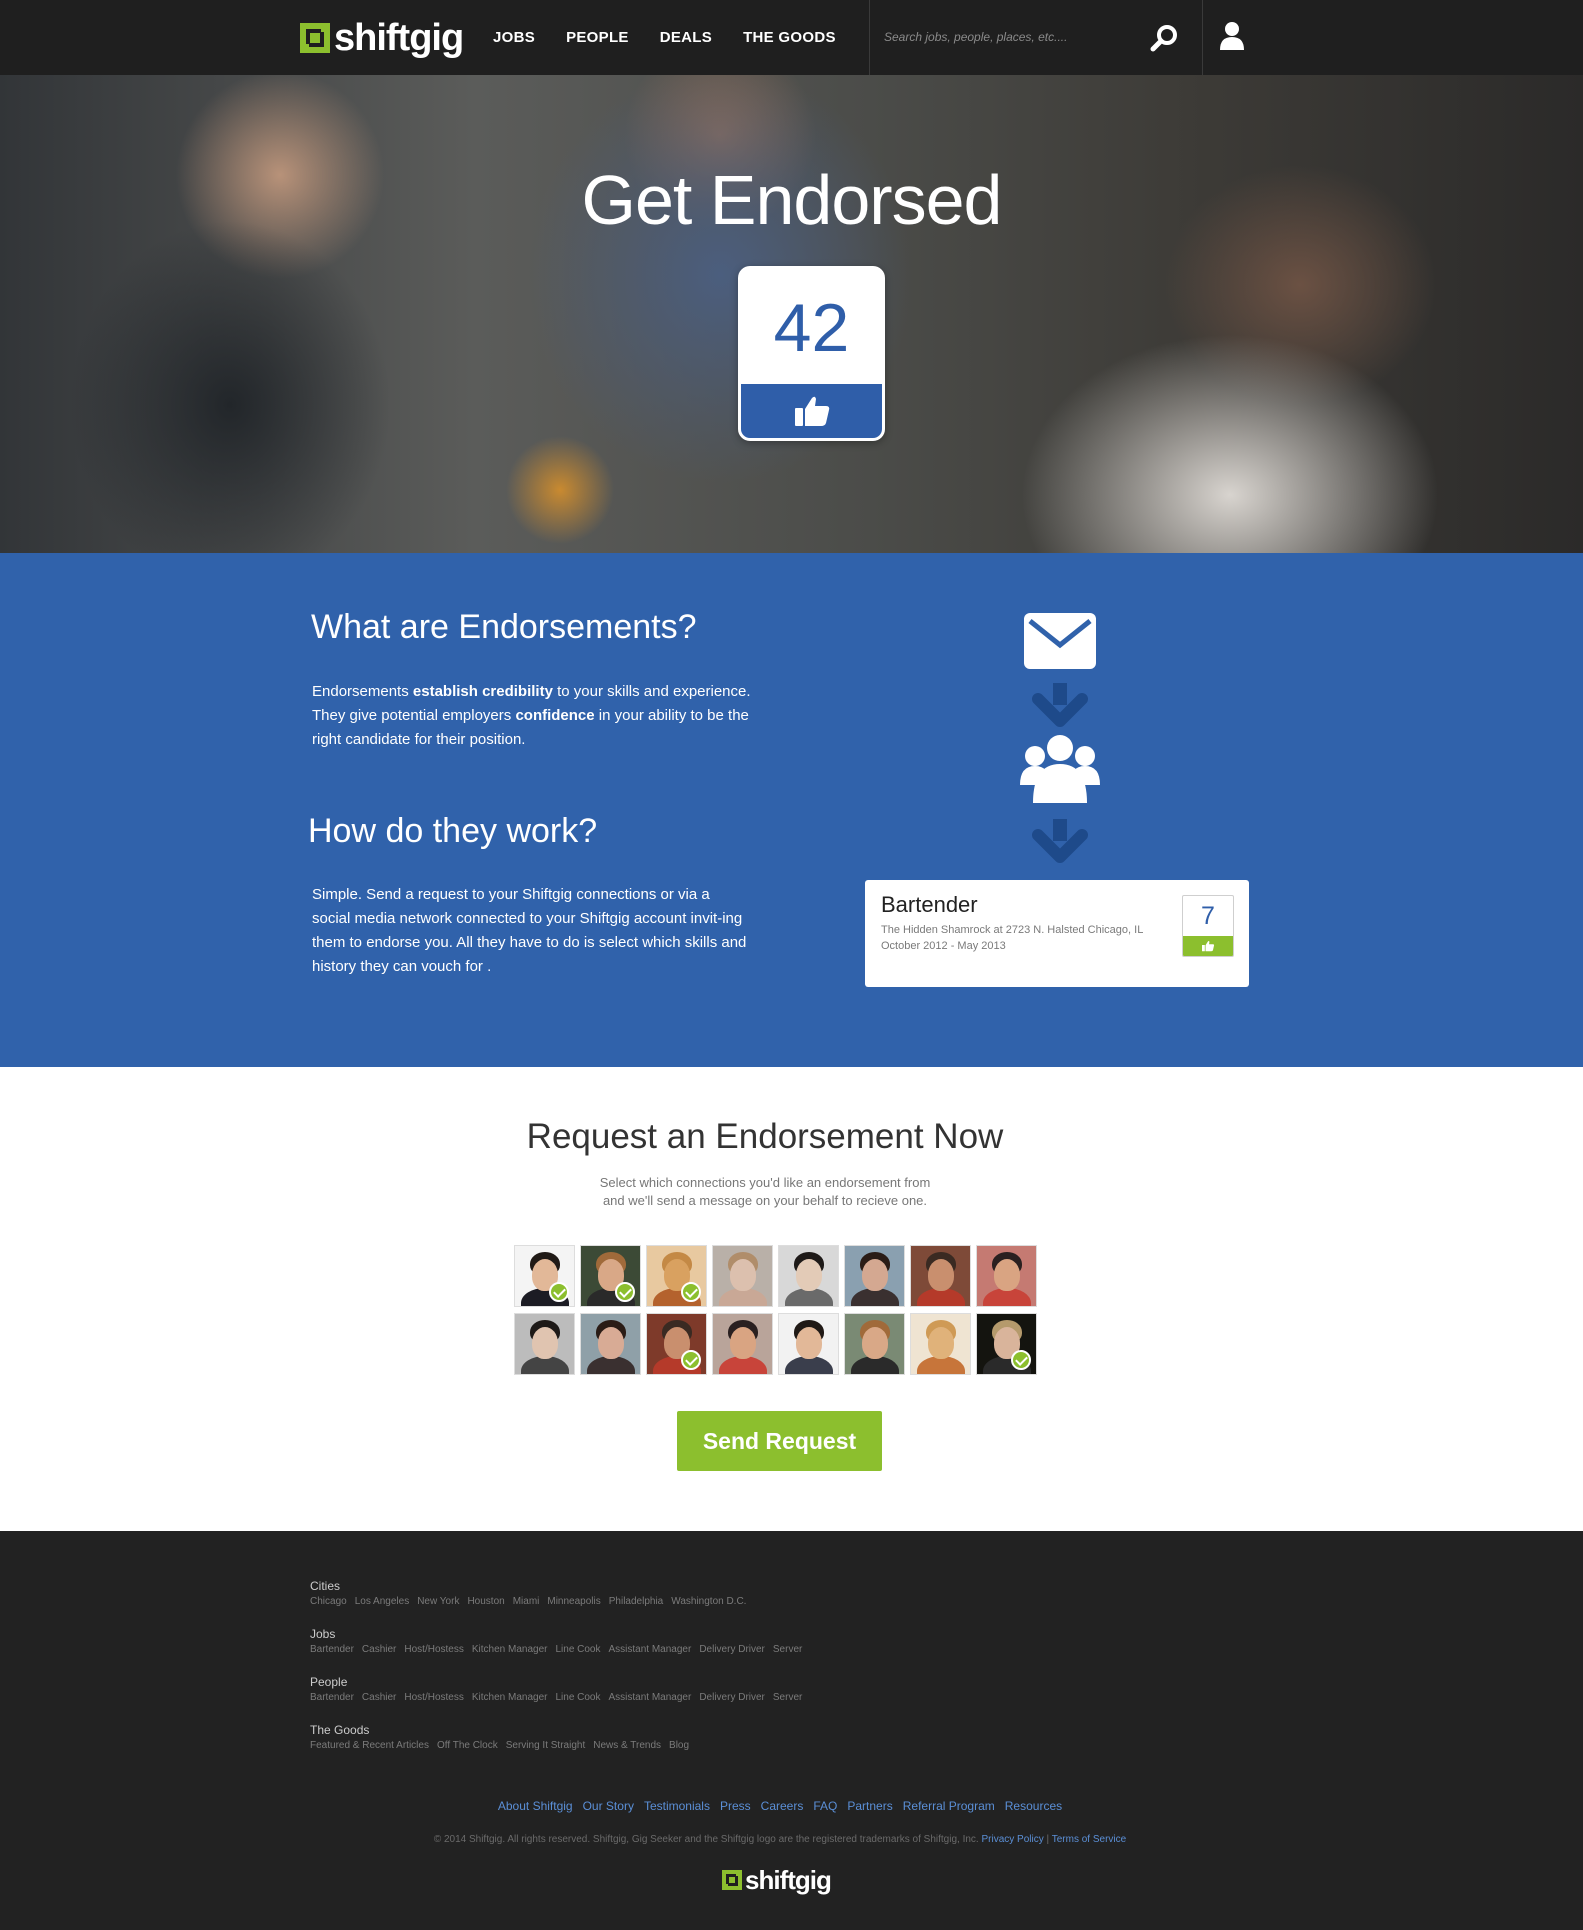 This screenshot has width=1583, height=1930. Describe the element at coordinates (545, 1745) in the screenshot. I see `footer-link: Serving It Straight` at that location.